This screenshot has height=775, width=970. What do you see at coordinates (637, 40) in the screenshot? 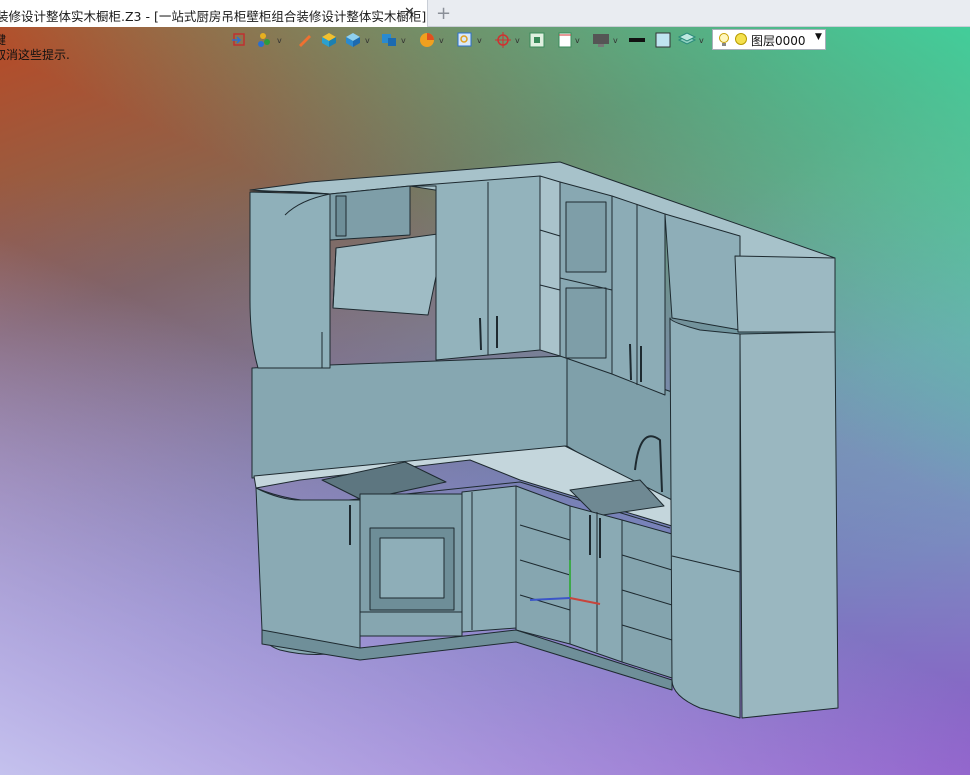
I see `line-style-icon` at bounding box center [637, 40].